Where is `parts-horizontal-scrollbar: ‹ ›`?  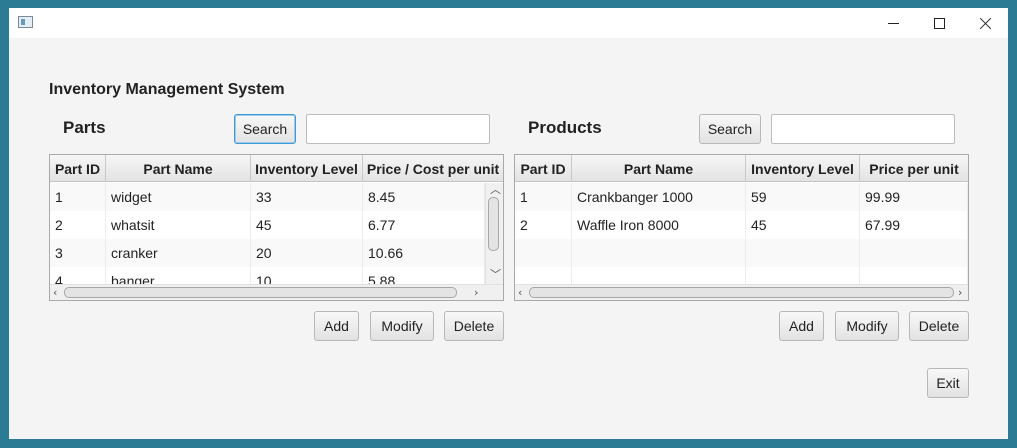 parts-horizontal-scrollbar: ‹ › is located at coordinates (276, 292).